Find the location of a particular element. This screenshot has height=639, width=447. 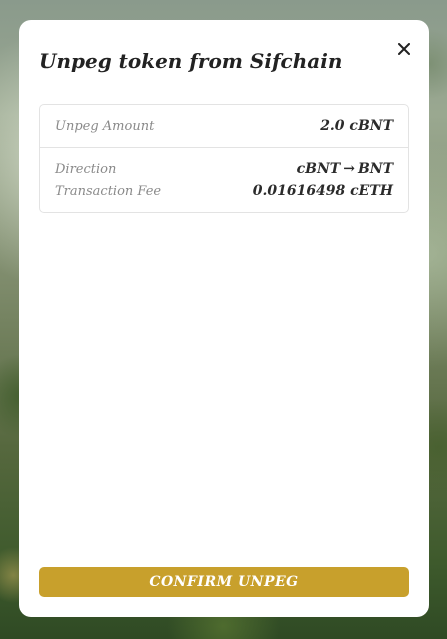

arrow-right-icon: → is located at coordinates (349, 169).